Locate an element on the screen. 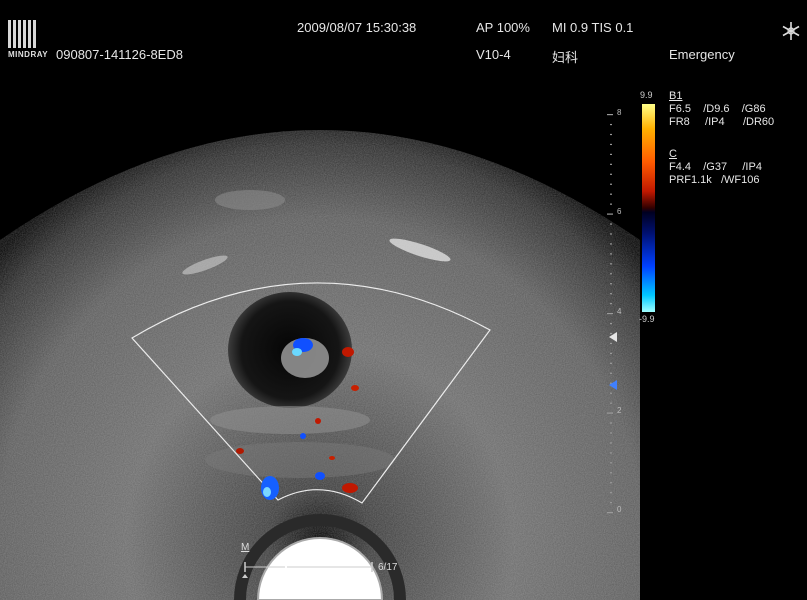 This screenshot has height=600, width=807. frame-counter: 6/17 is located at coordinates (388, 567).